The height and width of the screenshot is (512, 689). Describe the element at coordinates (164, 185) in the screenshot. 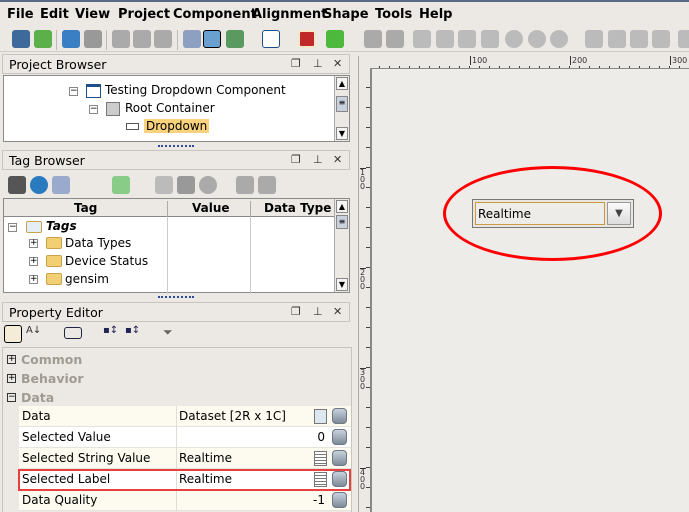

I see `edit-tag-icon` at that location.